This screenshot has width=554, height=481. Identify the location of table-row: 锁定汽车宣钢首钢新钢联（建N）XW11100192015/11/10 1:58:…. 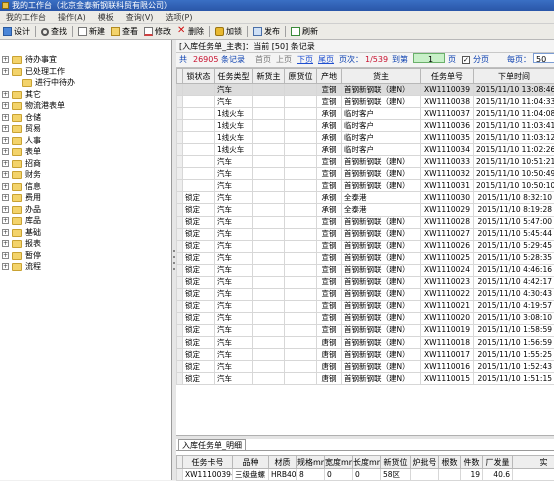
(365, 330).